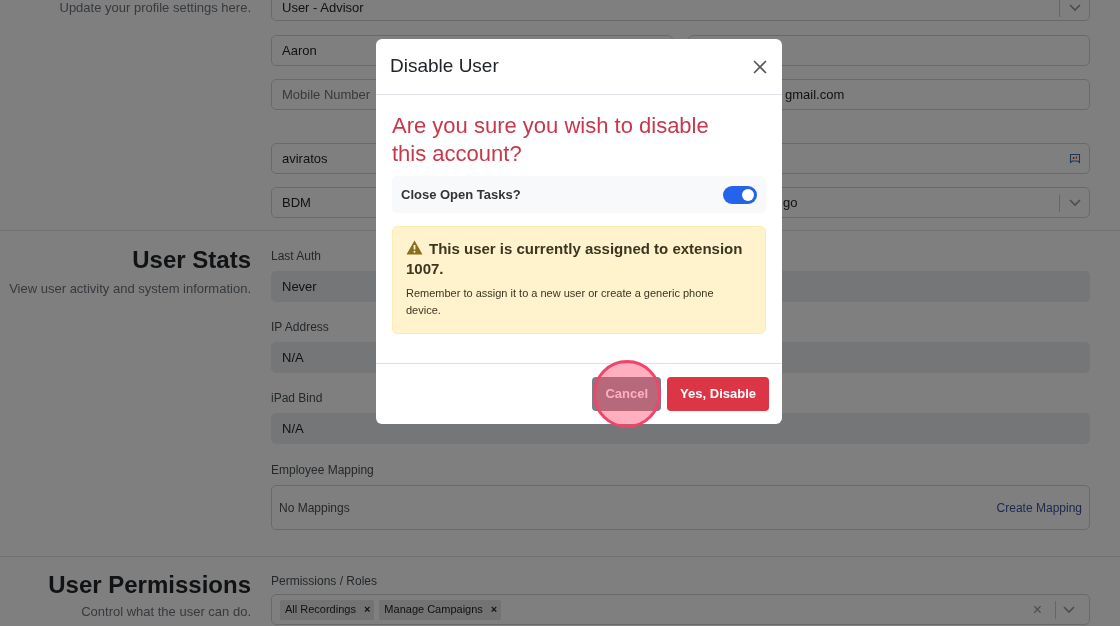  I want to click on alert-text: Remember to assign it to a new user or create a generic phone device., so click(560, 302).